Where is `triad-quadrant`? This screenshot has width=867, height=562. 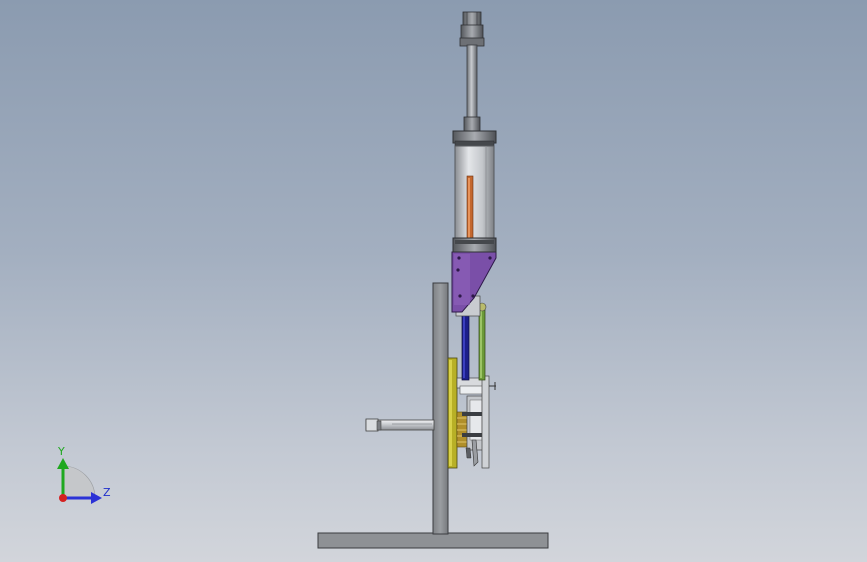 triad-quadrant is located at coordinates (79, 482).